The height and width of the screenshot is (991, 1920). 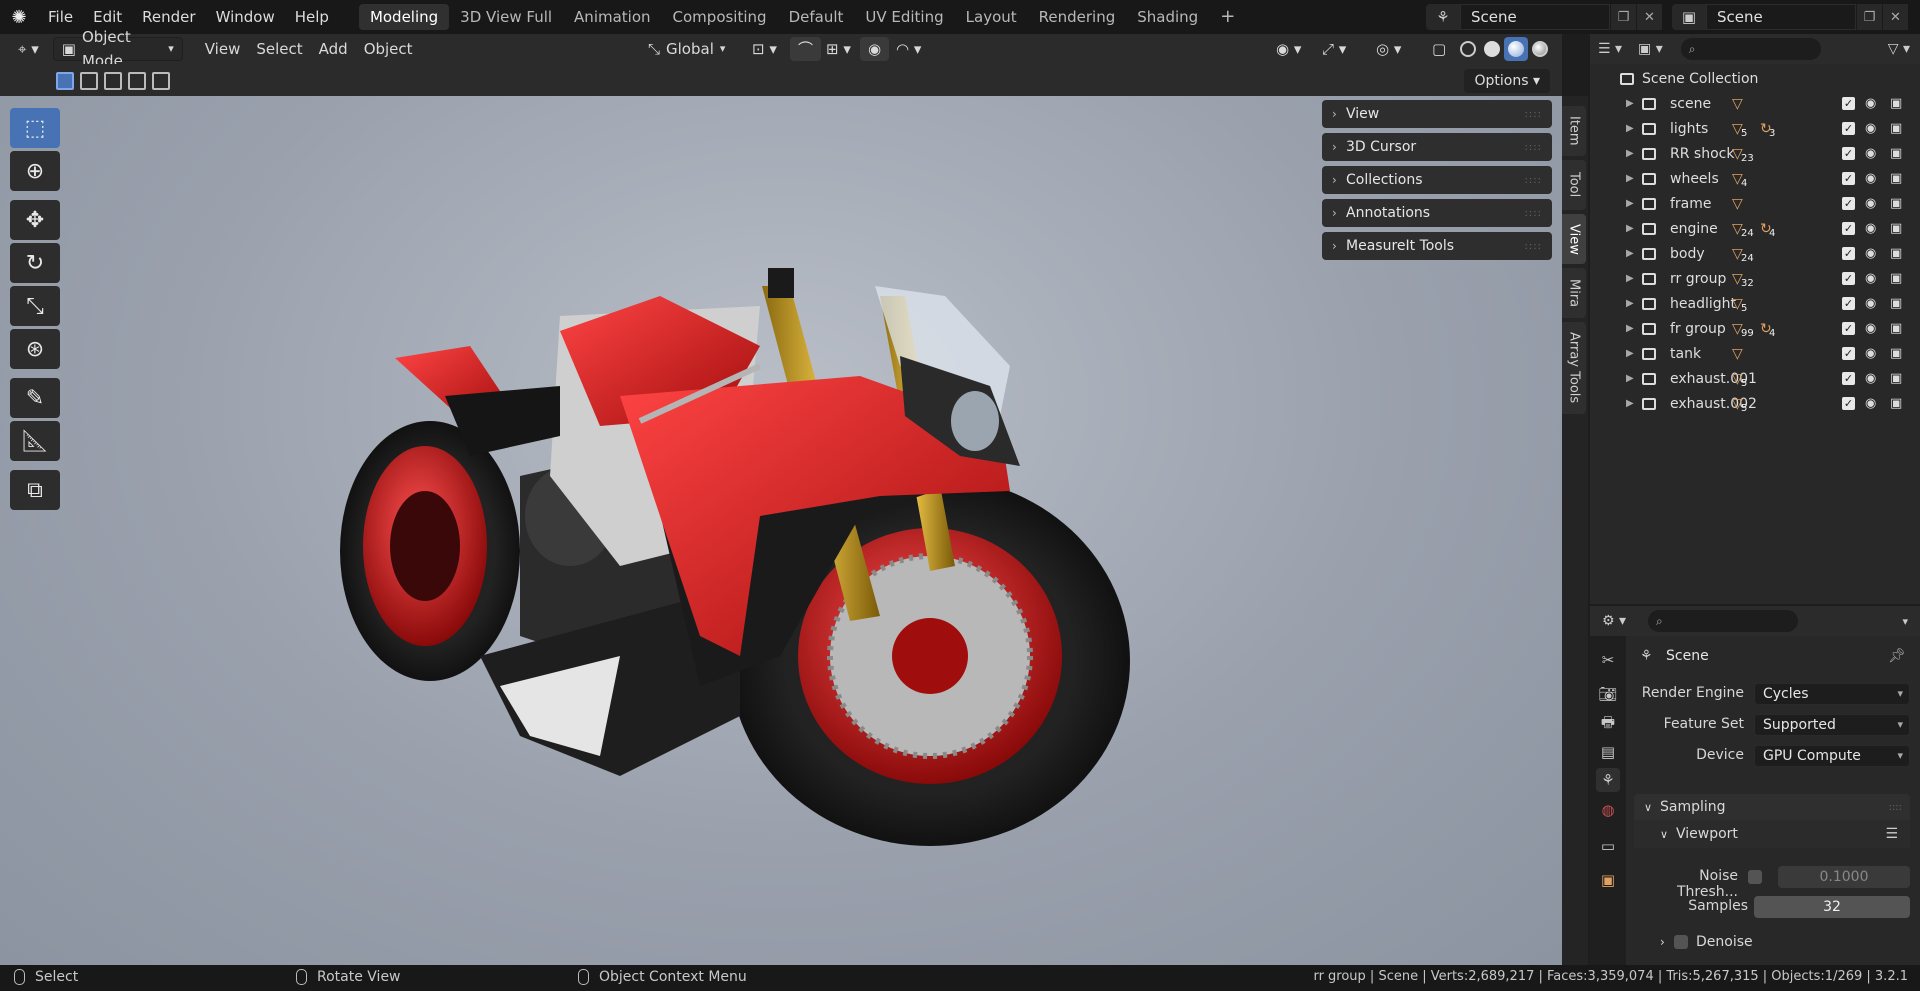 What do you see at coordinates (1608, 810) in the screenshot?
I see `world-tab-icon: ◍` at bounding box center [1608, 810].